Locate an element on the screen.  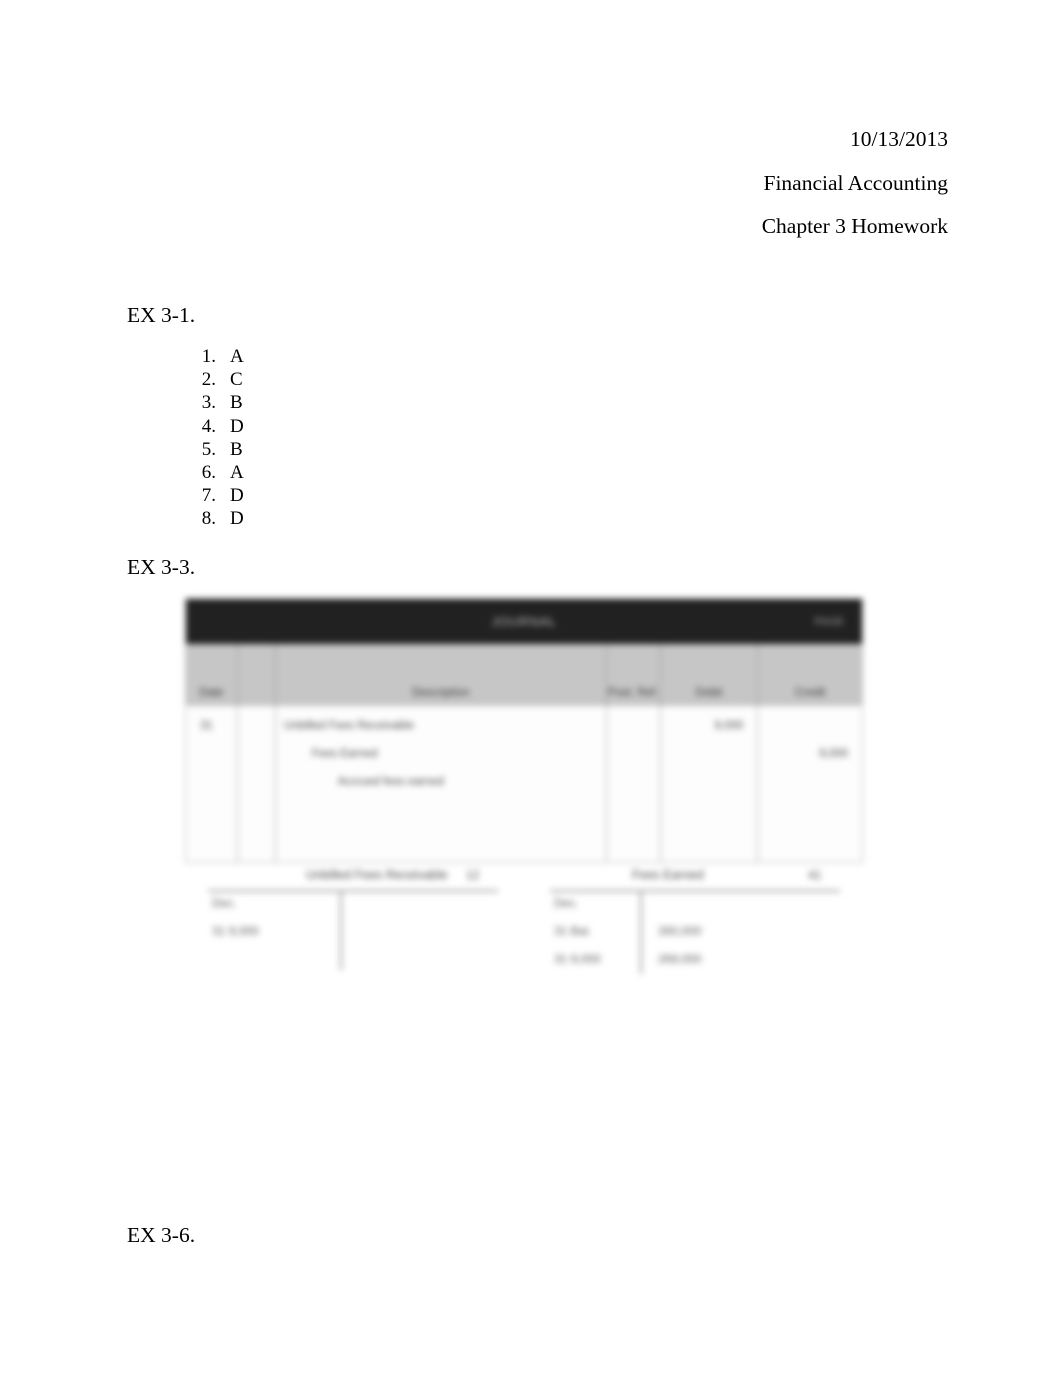
list-item-number: 8. is located at coordinates (208, 519).